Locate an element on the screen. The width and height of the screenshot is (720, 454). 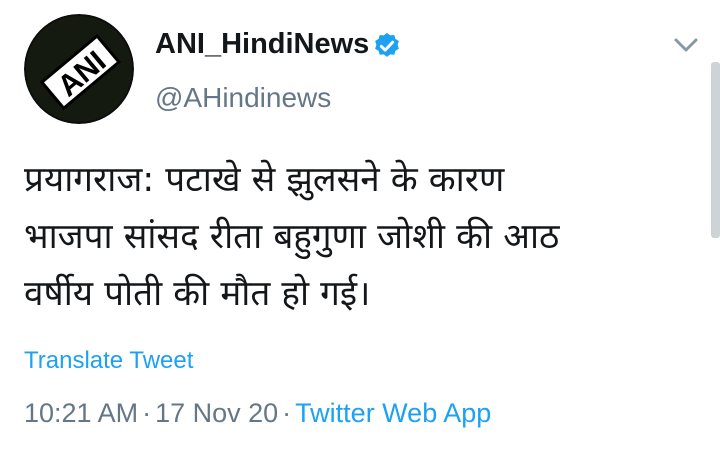
tweet-date: 17 Nov 20 is located at coordinates (216, 413).